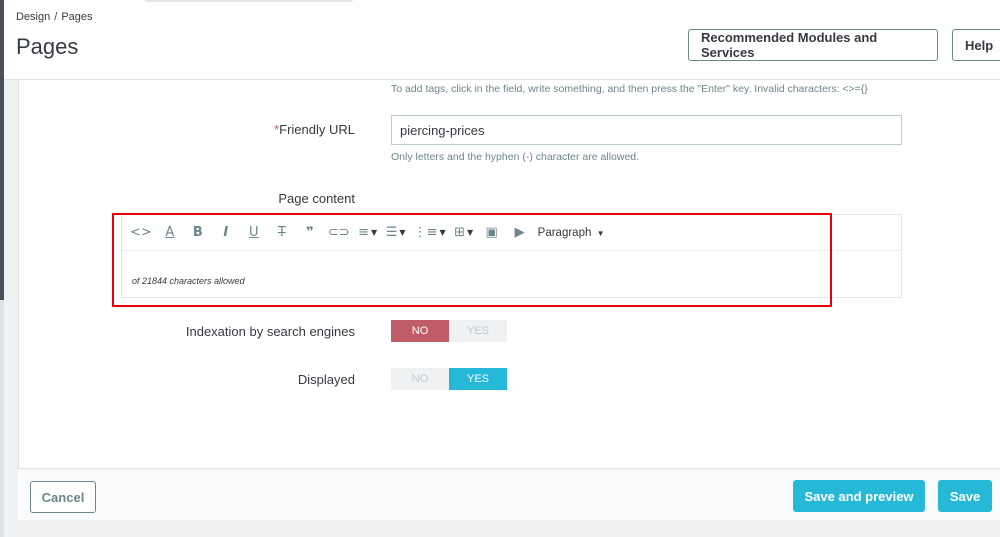 The height and width of the screenshot is (537, 1000). Describe the element at coordinates (442, 130) in the screenshot. I see `friendly-url-value: piercing-prices` at that location.